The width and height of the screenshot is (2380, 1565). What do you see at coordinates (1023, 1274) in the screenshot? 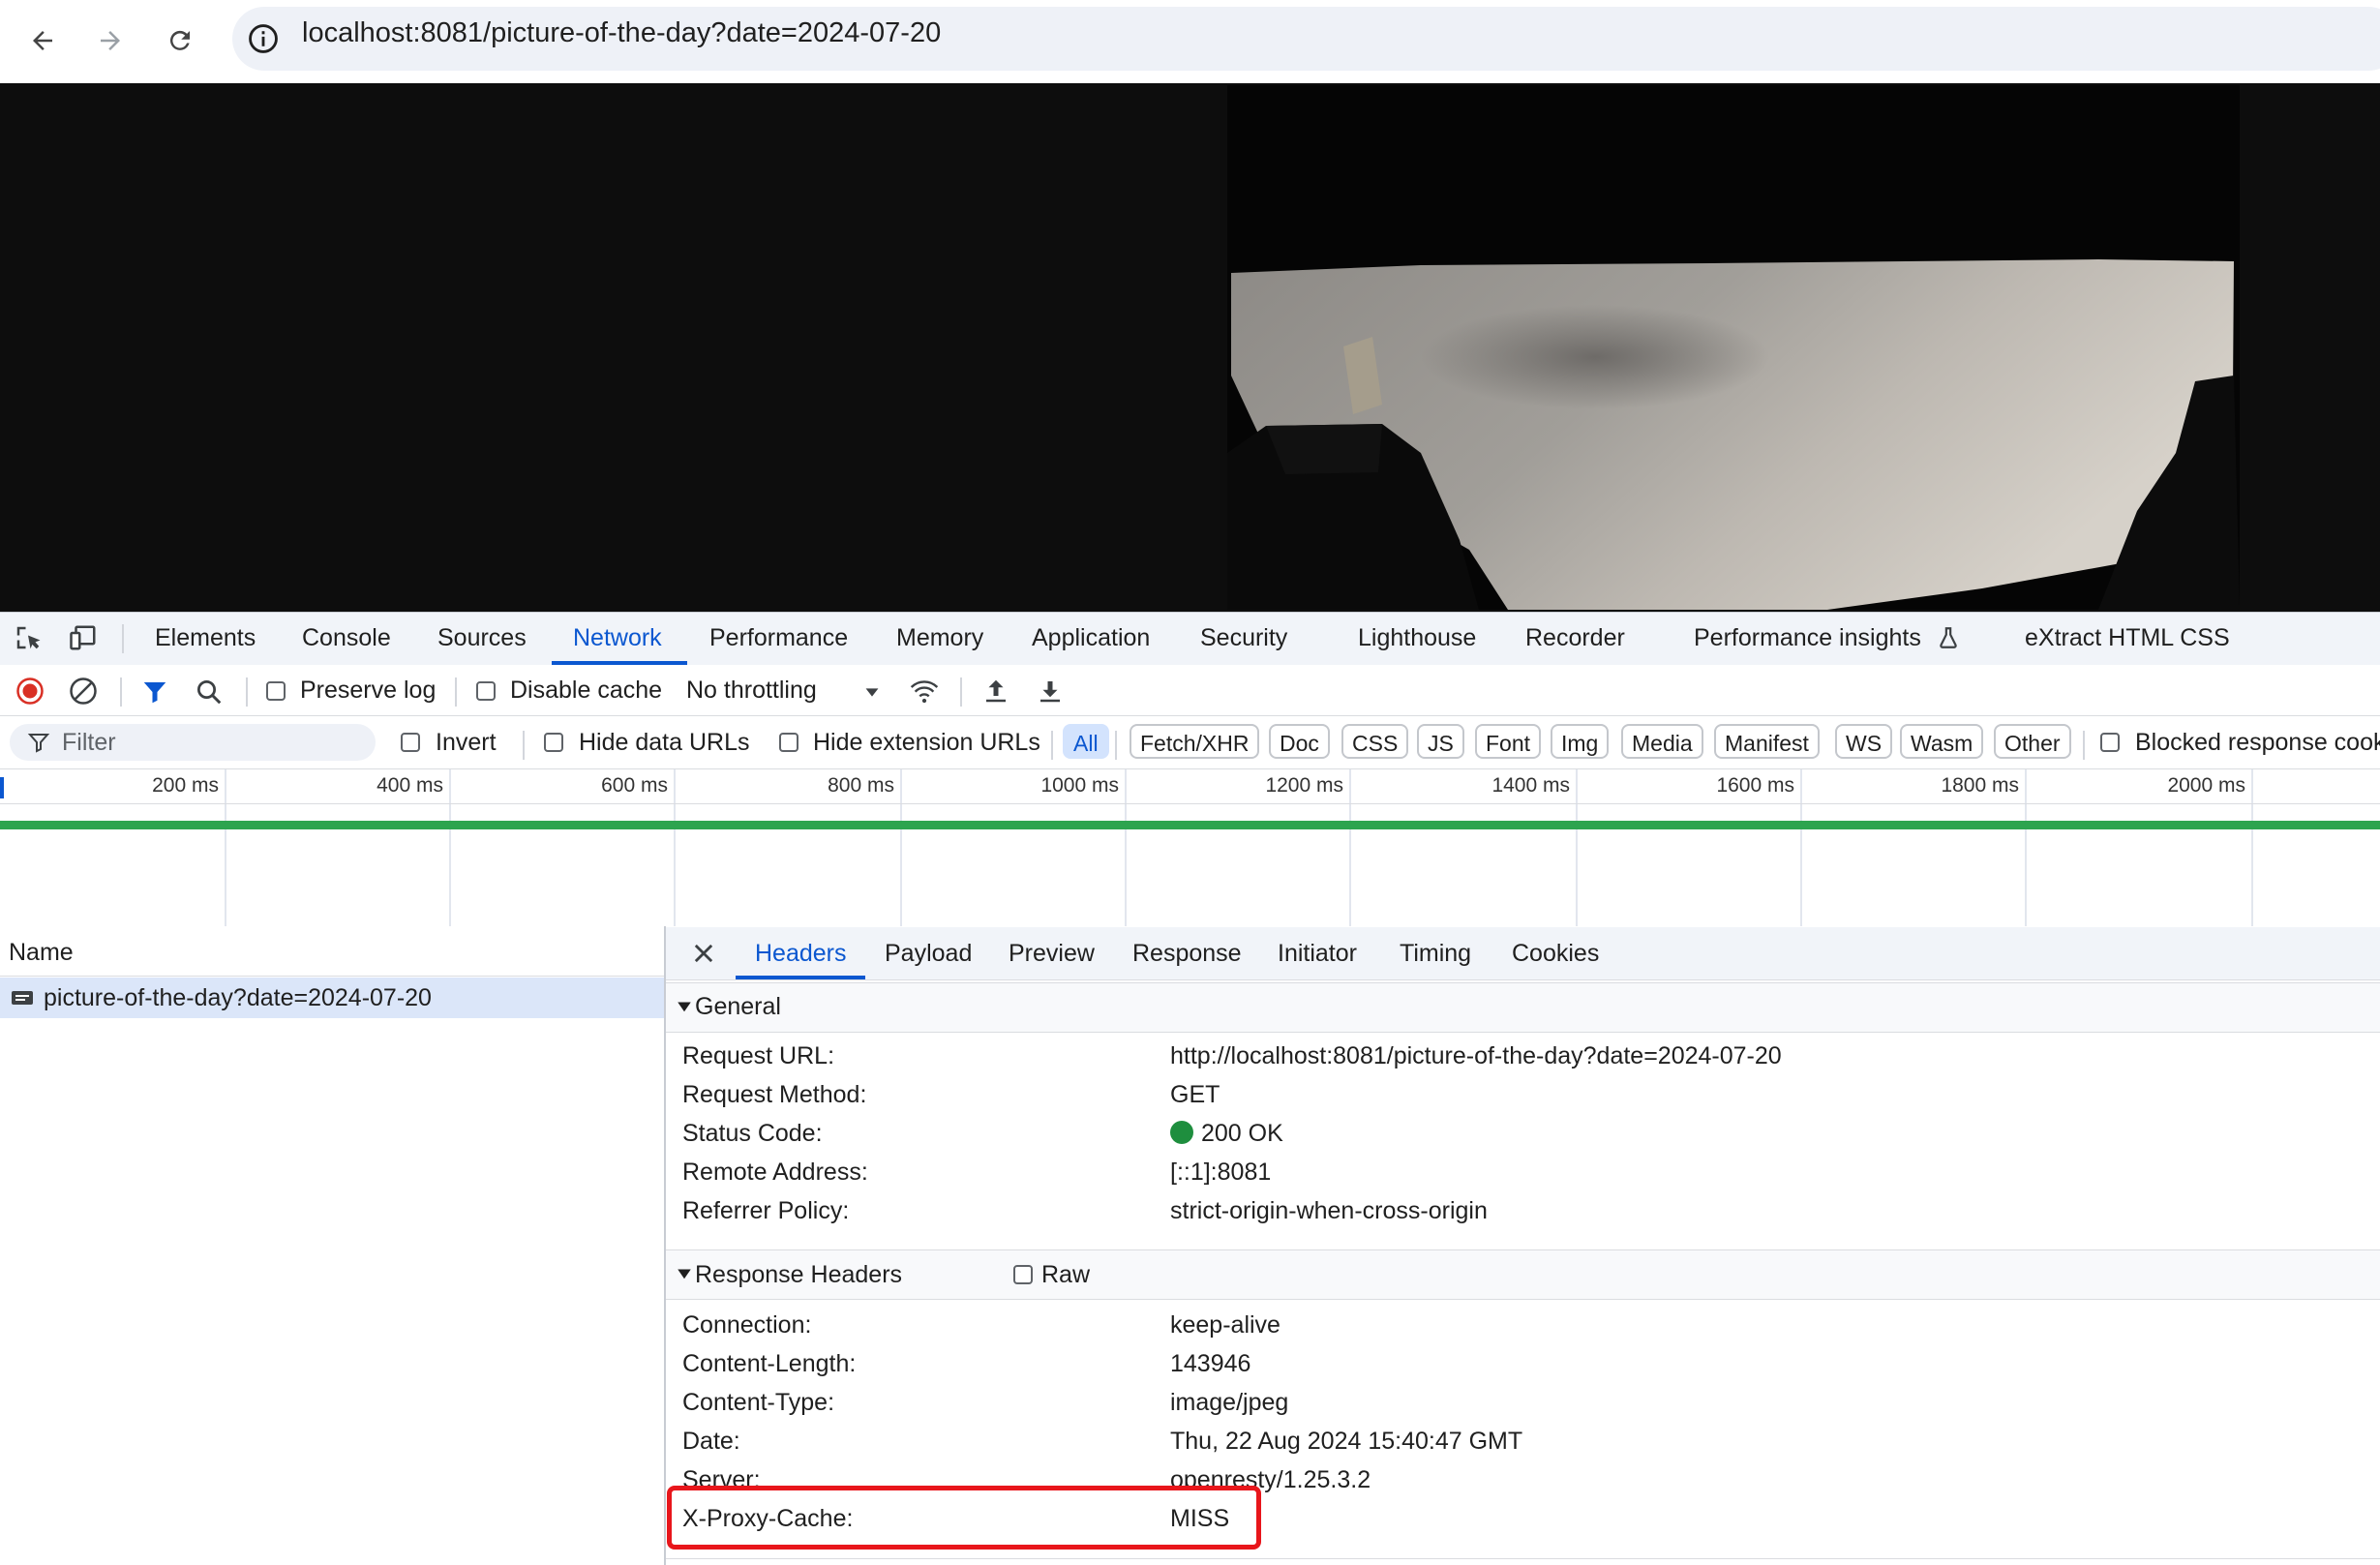
I see `raw-checkbox` at bounding box center [1023, 1274].